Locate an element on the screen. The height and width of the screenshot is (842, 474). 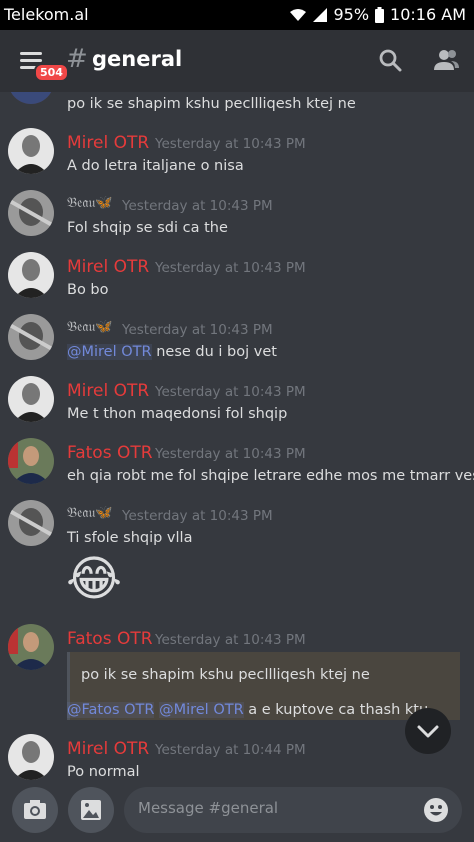
camera-button is located at coordinates (35, 810).